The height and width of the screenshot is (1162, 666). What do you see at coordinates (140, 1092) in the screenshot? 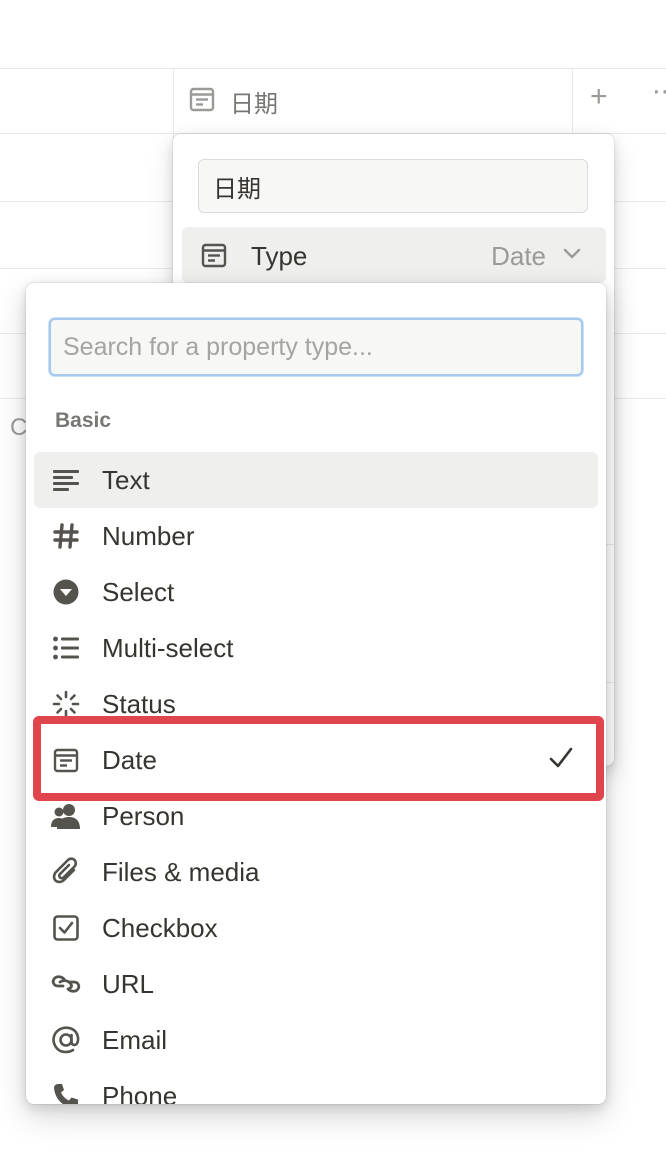
I see `menu-item-label: Phone` at bounding box center [140, 1092].